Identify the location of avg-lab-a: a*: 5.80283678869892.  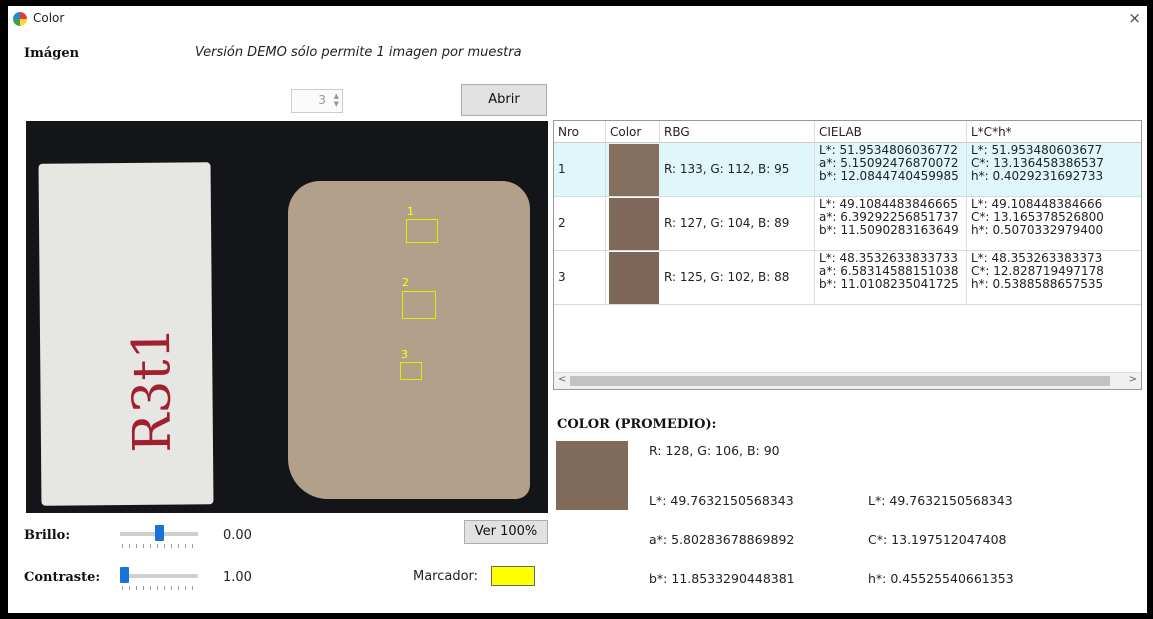
(722, 539).